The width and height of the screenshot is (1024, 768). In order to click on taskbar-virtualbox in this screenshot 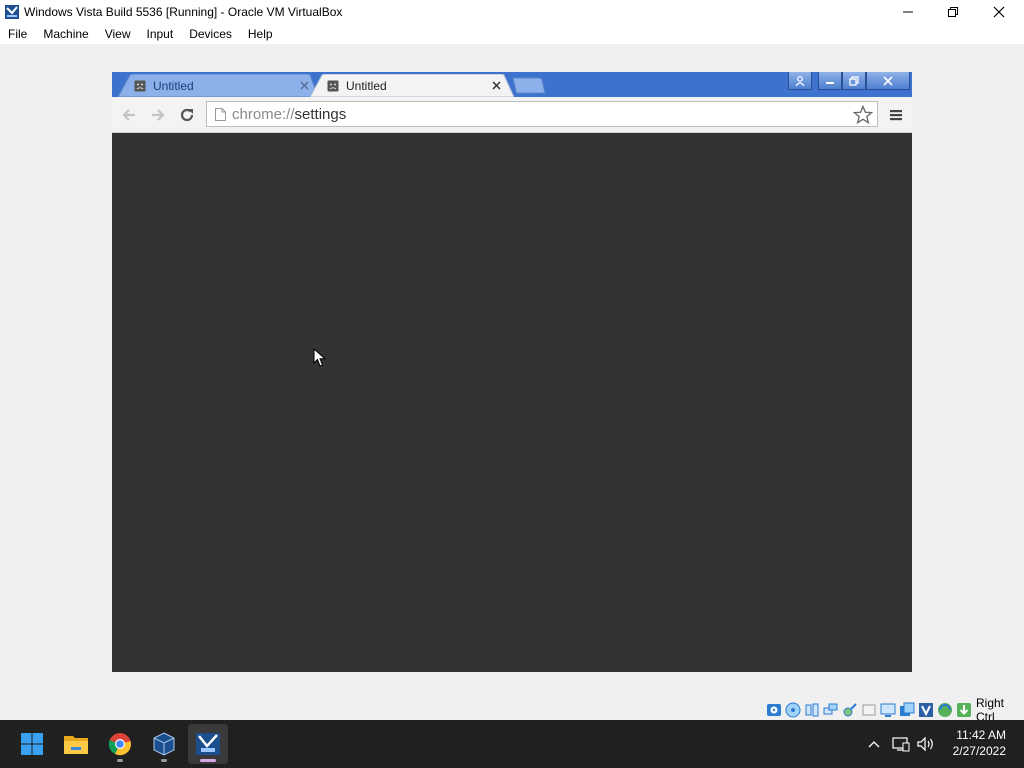, I will do `click(164, 744)`.